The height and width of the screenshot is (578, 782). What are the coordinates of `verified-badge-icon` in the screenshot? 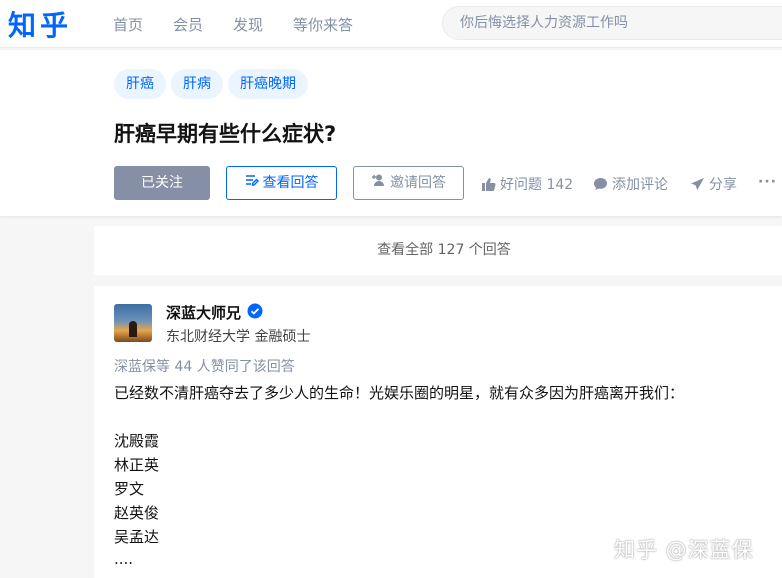 It's located at (255, 313).